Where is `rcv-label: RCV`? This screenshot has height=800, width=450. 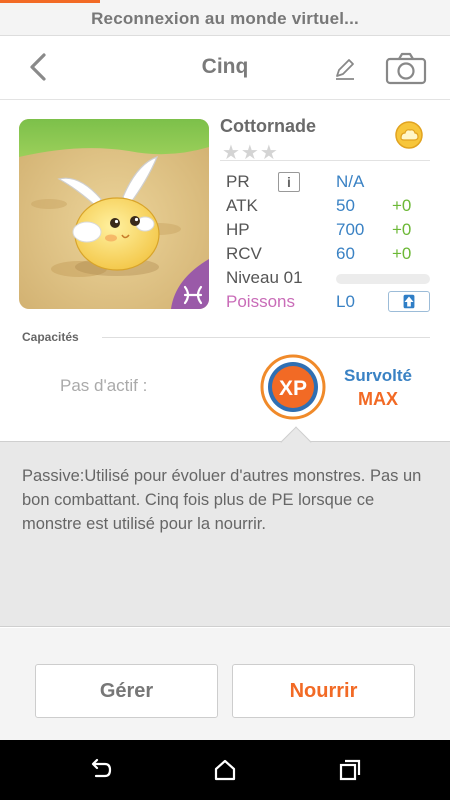 rcv-label: RCV is located at coordinates (244, 253).